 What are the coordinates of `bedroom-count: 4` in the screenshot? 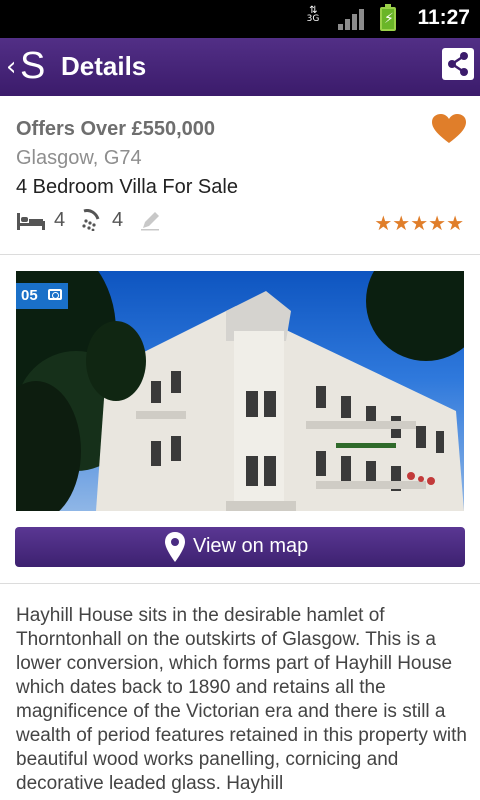 It's located at (60, 220).